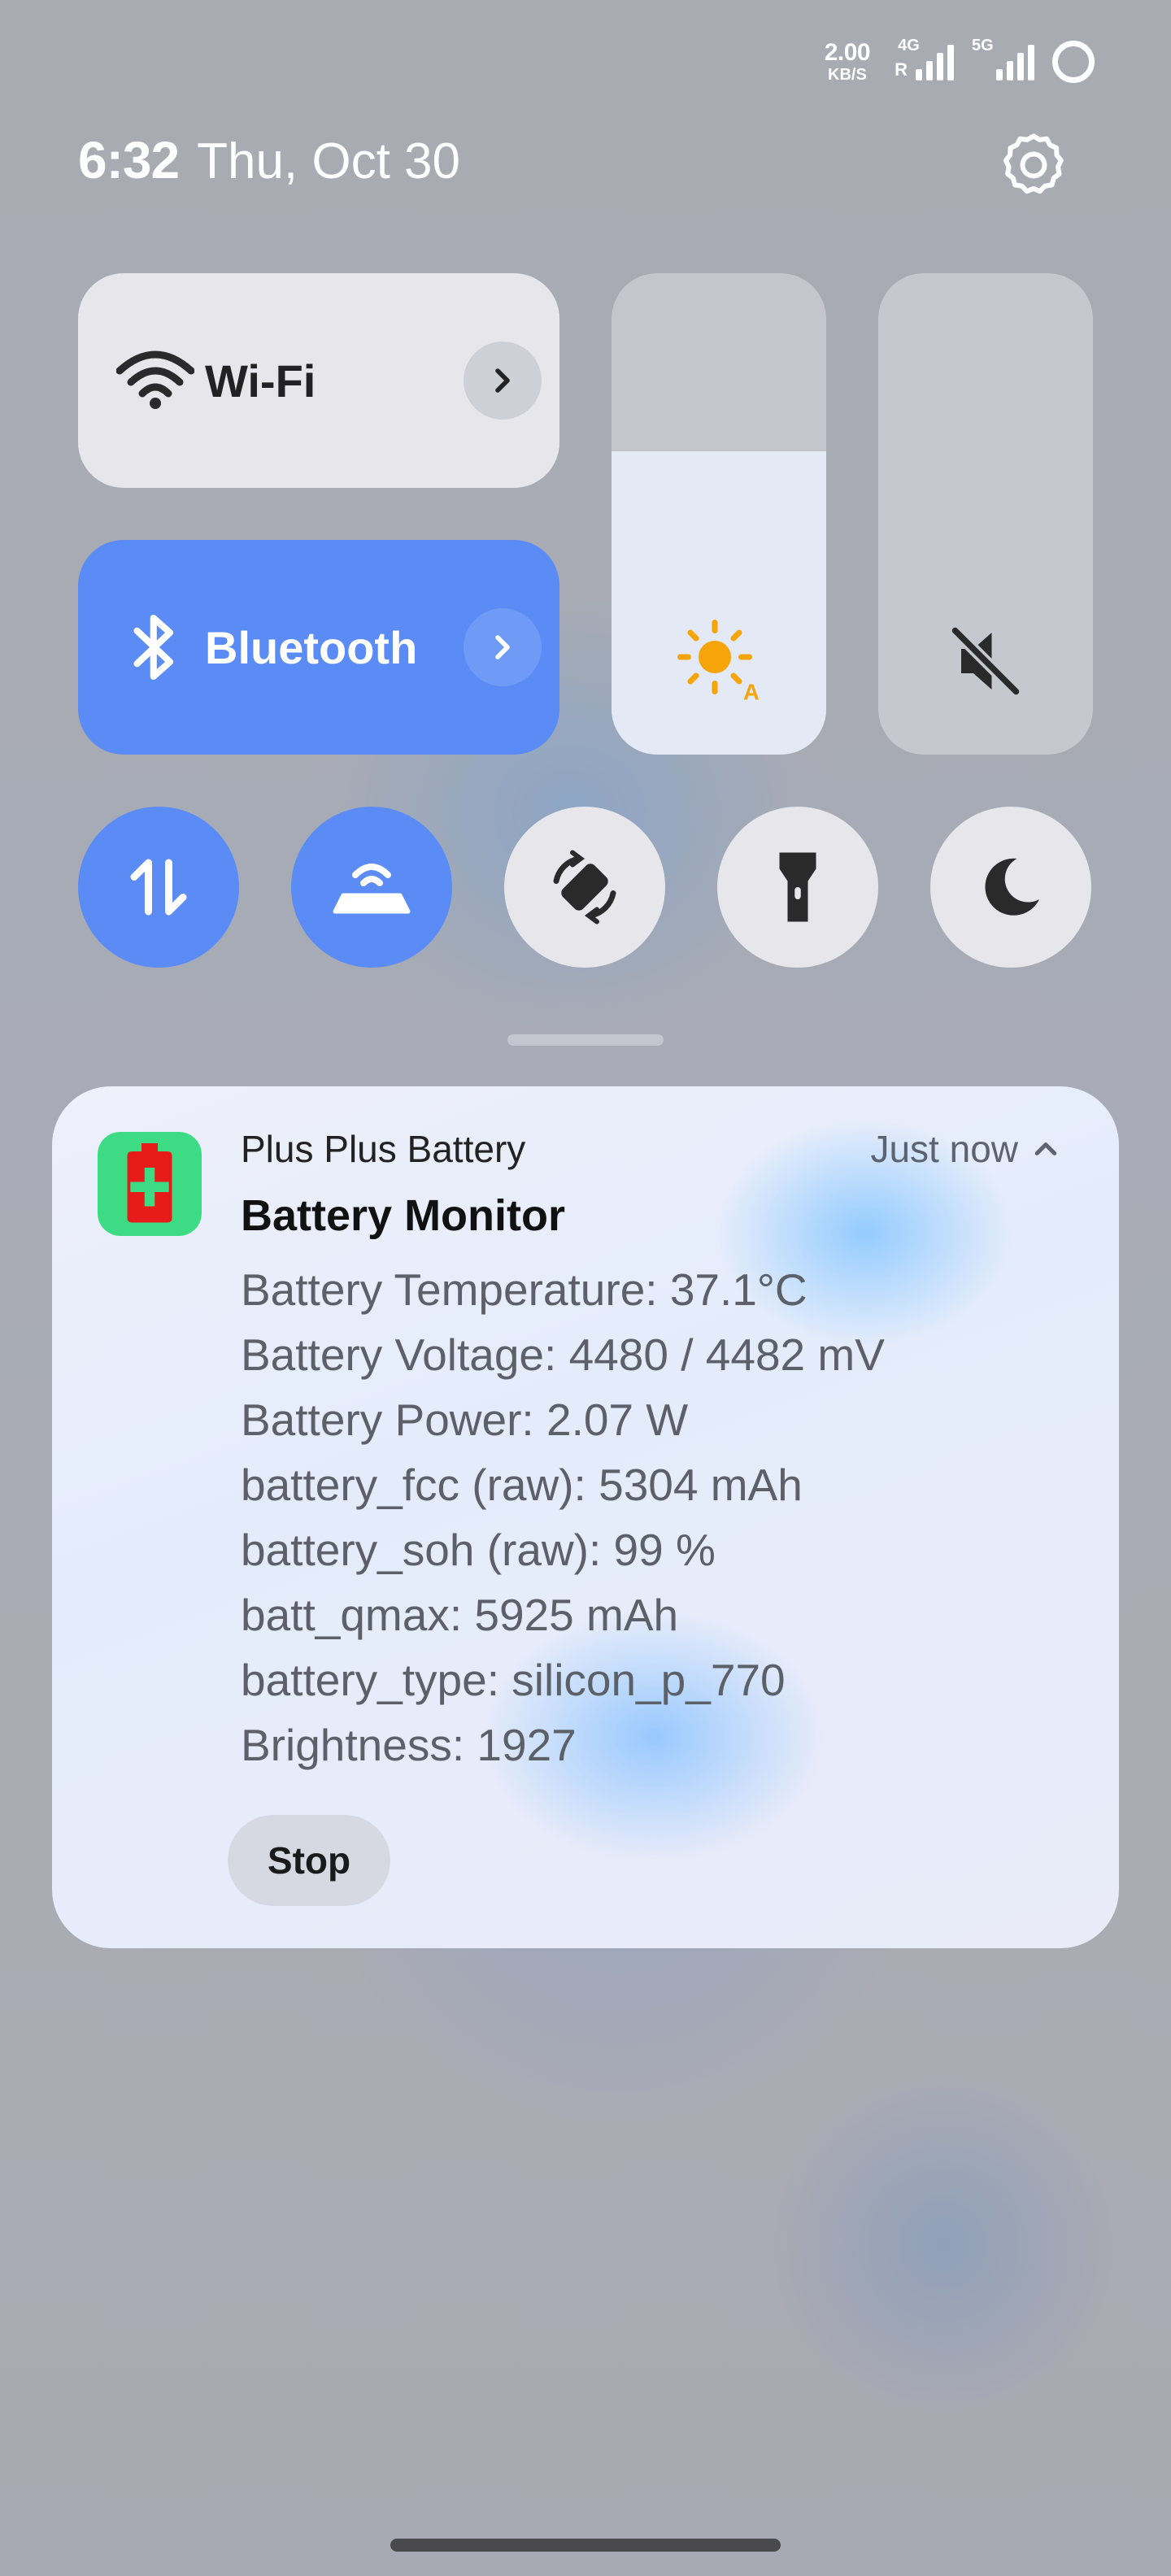  I want to click on notification-line: Battery Voltage: 4480 / 4482 mV, so click(563, 1354).